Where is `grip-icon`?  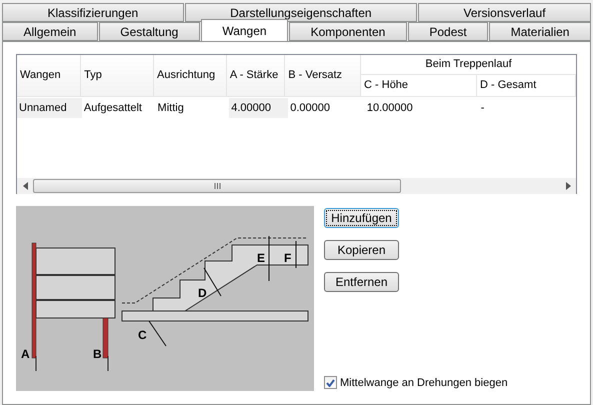 grip-icon is located at coordinates (217, 186).